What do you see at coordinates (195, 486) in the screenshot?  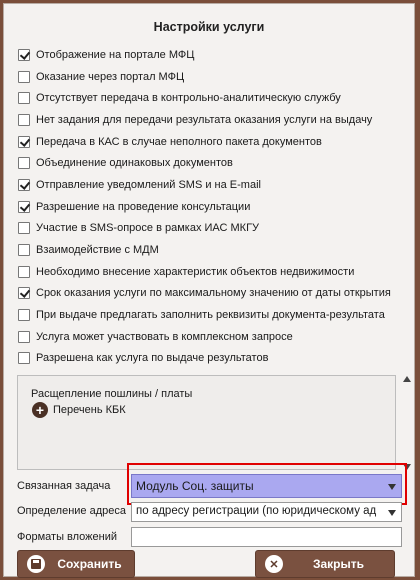 I see `related-task-value: Модуль Соц. защиты` at bounding box center [195, 486].